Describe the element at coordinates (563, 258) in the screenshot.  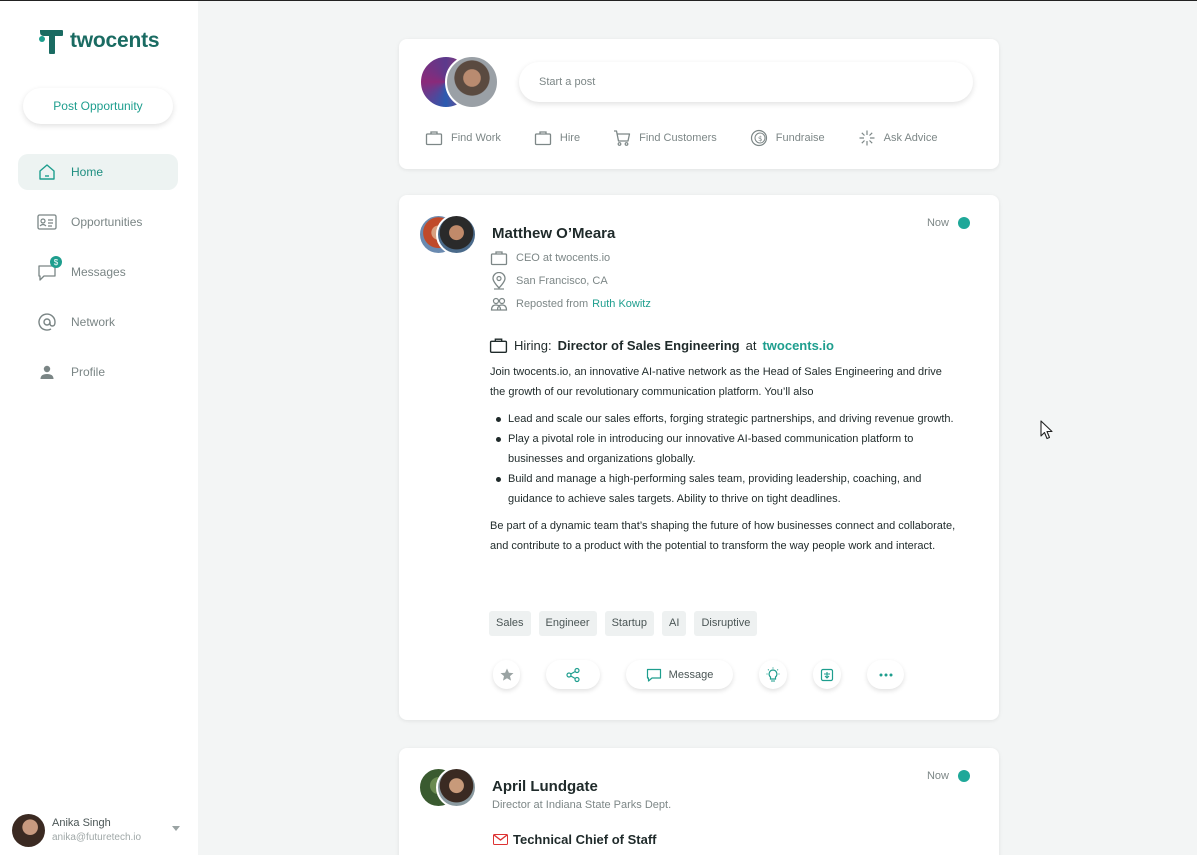
I see `role-text: CEO at twocents.io` at that location.